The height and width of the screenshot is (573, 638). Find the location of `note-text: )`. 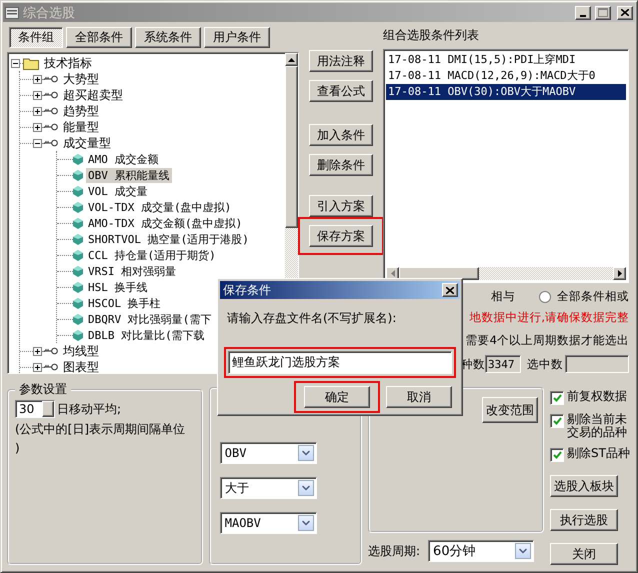

note-text: ) is located at coordinates (17, 448).